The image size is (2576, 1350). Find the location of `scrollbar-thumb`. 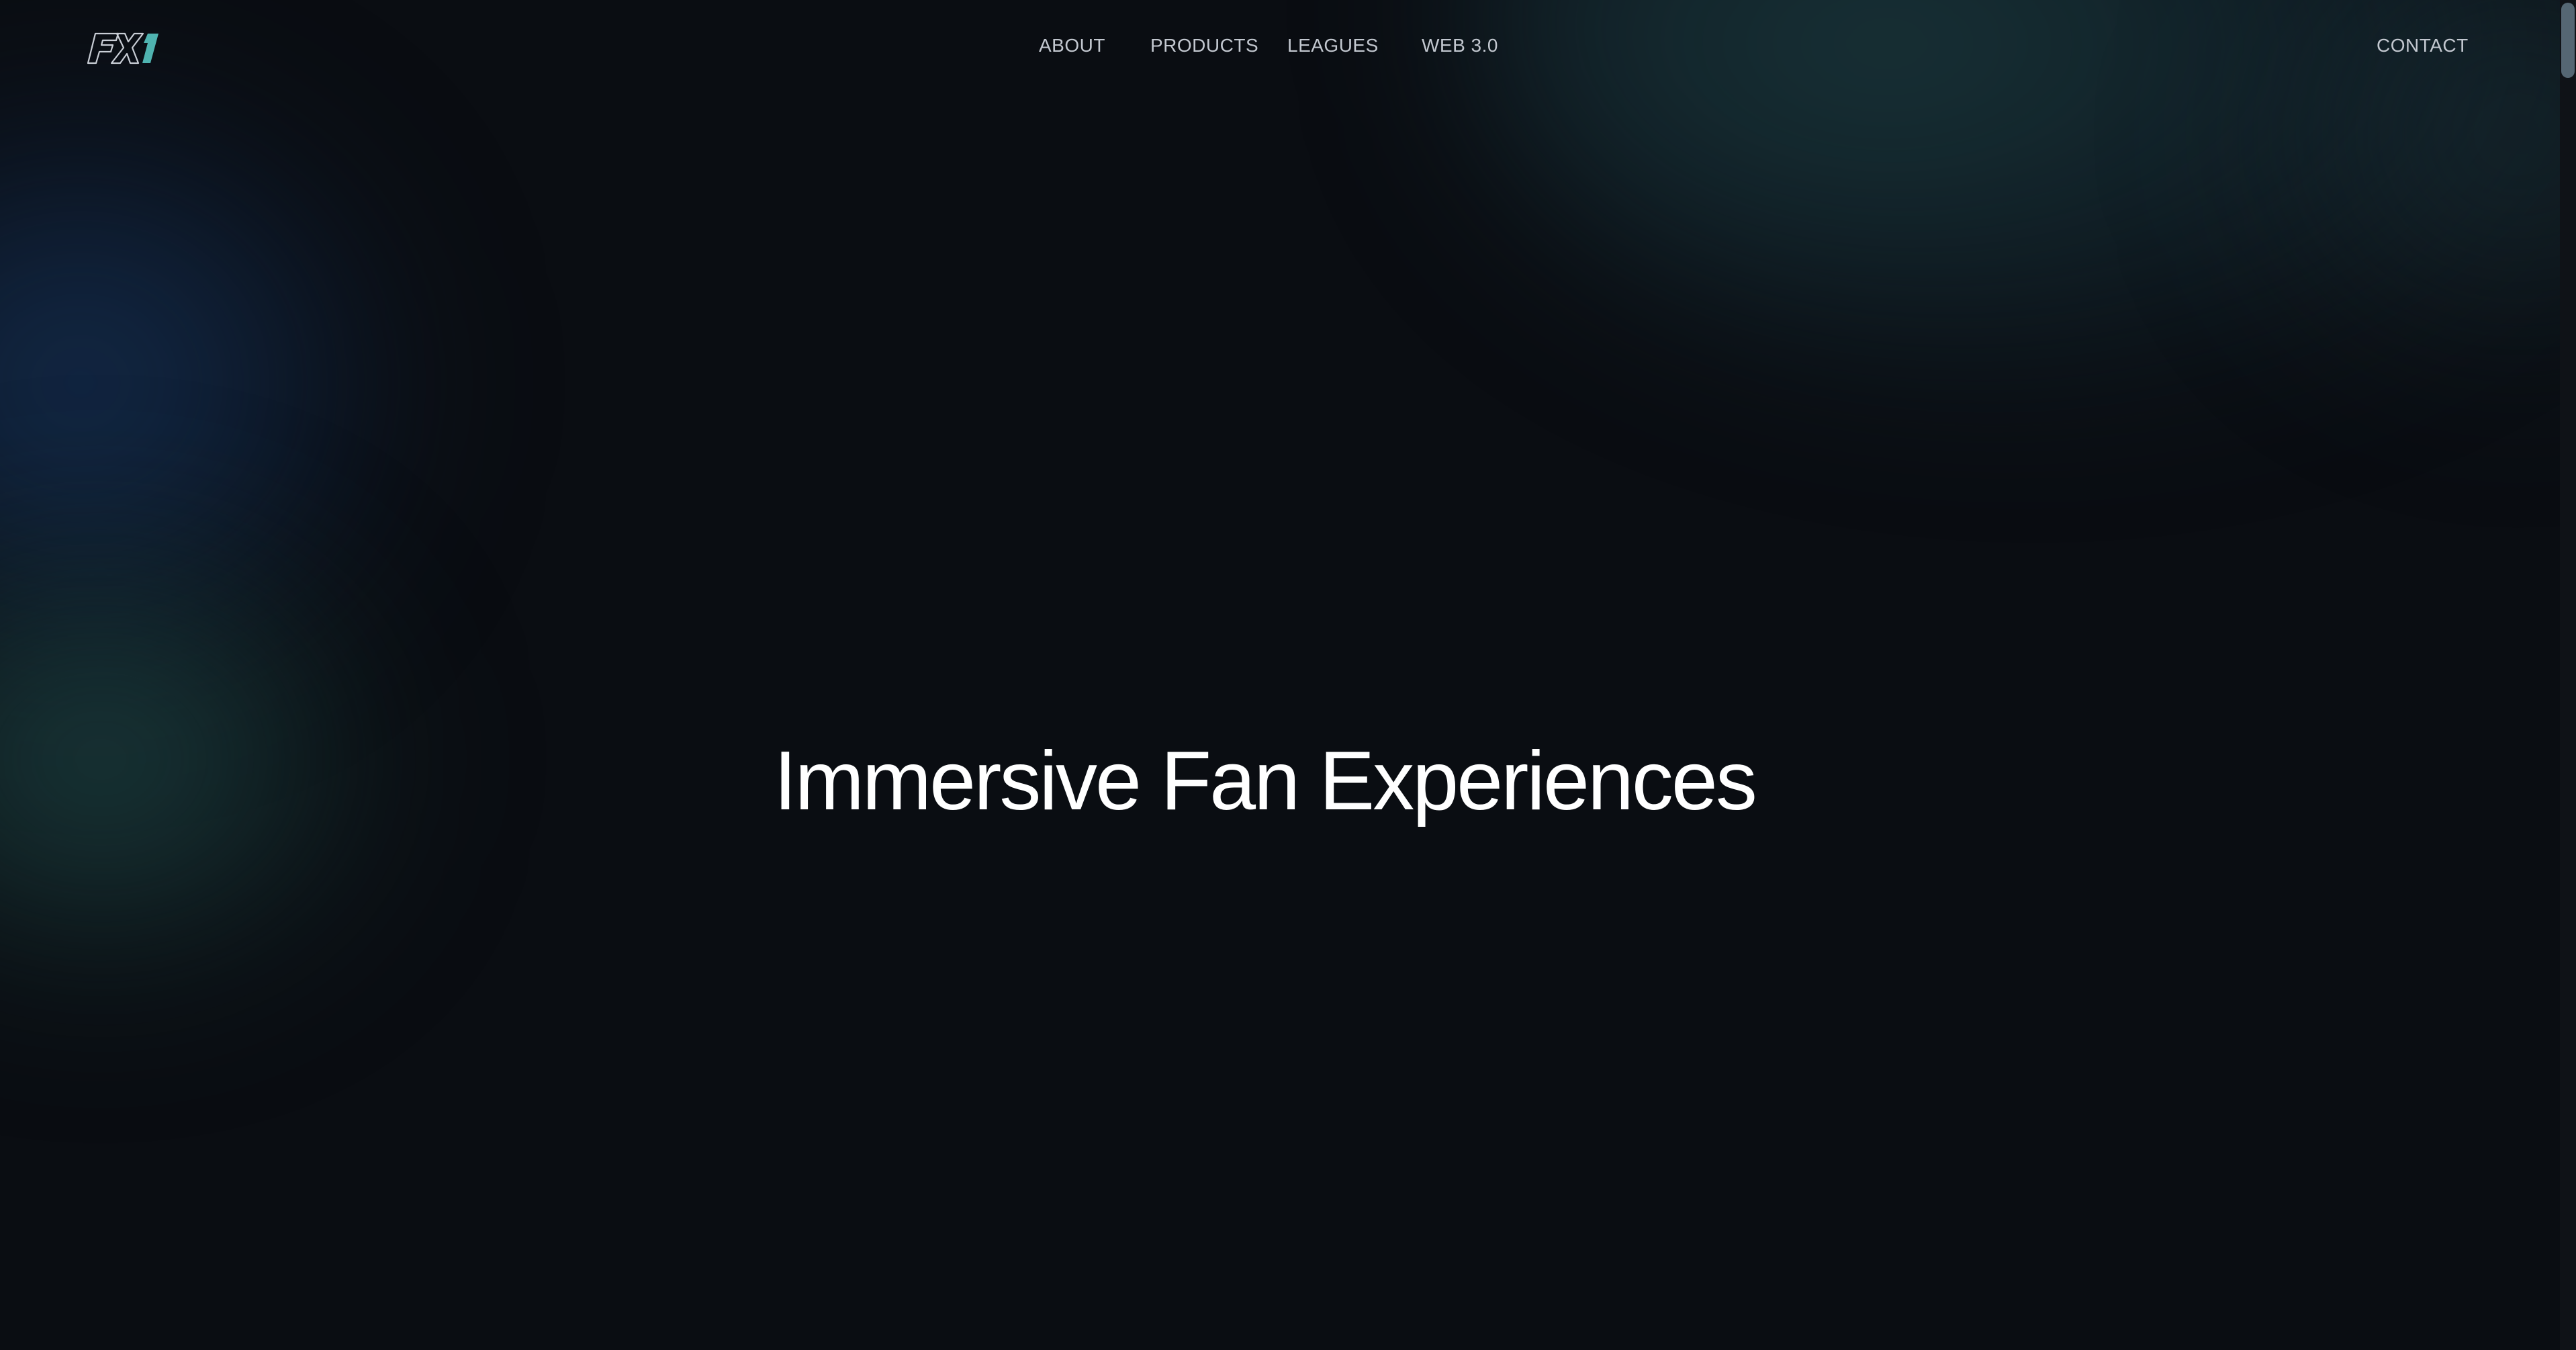

scrollbar-thumb is located at coordinates (2568, 41).